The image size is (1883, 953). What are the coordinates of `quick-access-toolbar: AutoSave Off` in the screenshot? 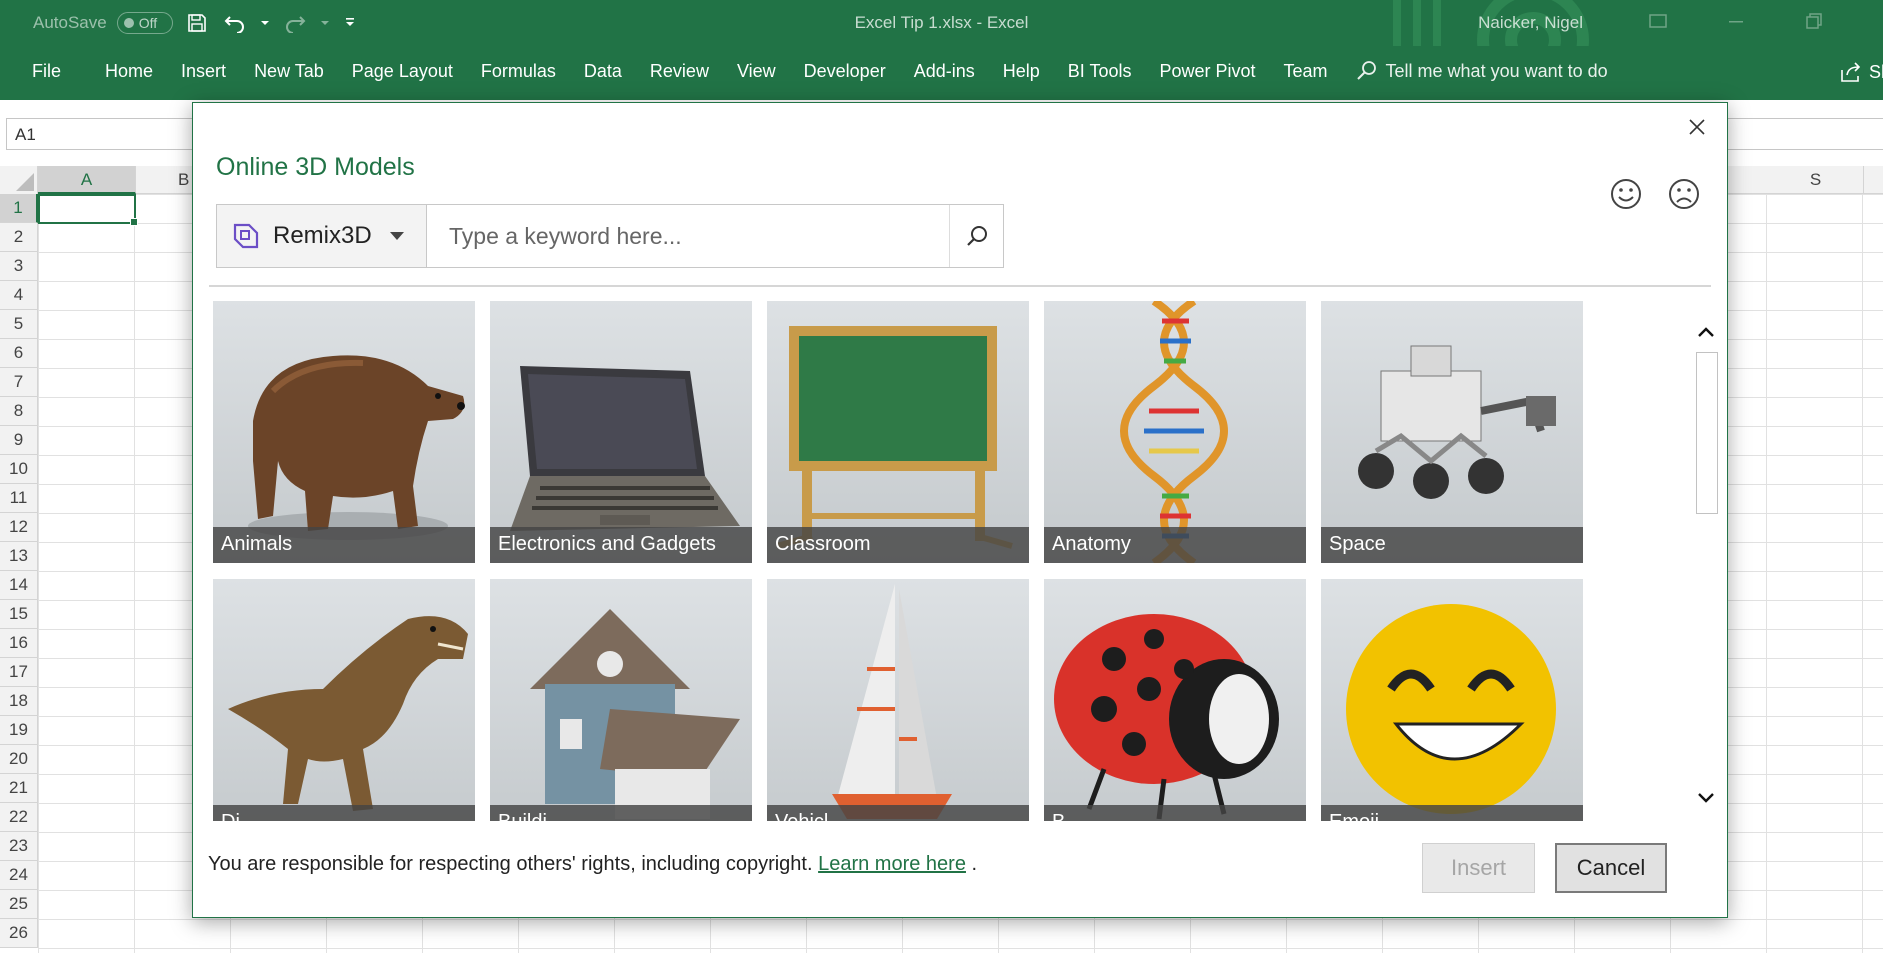 It's located at (196, 23).